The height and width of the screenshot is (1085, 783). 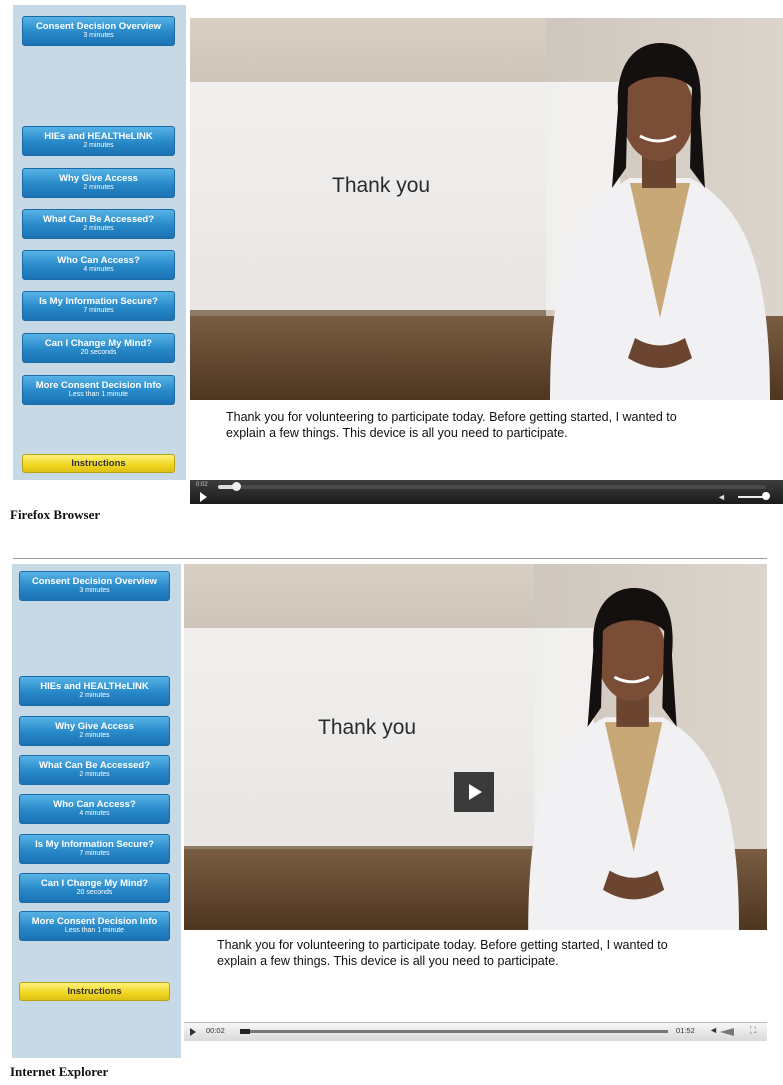 What do you see at coordinates (202, 485) in the screenshot?
I see `ff-time-label: 0:02` at bounding box center [202, 485].